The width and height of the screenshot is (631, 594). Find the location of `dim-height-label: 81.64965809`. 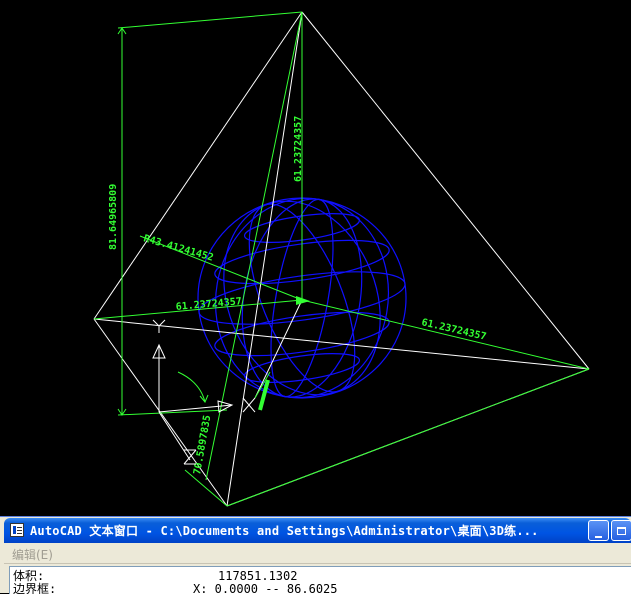

dim-height-label: 81.64965809 is located at coordinates (113, 217).